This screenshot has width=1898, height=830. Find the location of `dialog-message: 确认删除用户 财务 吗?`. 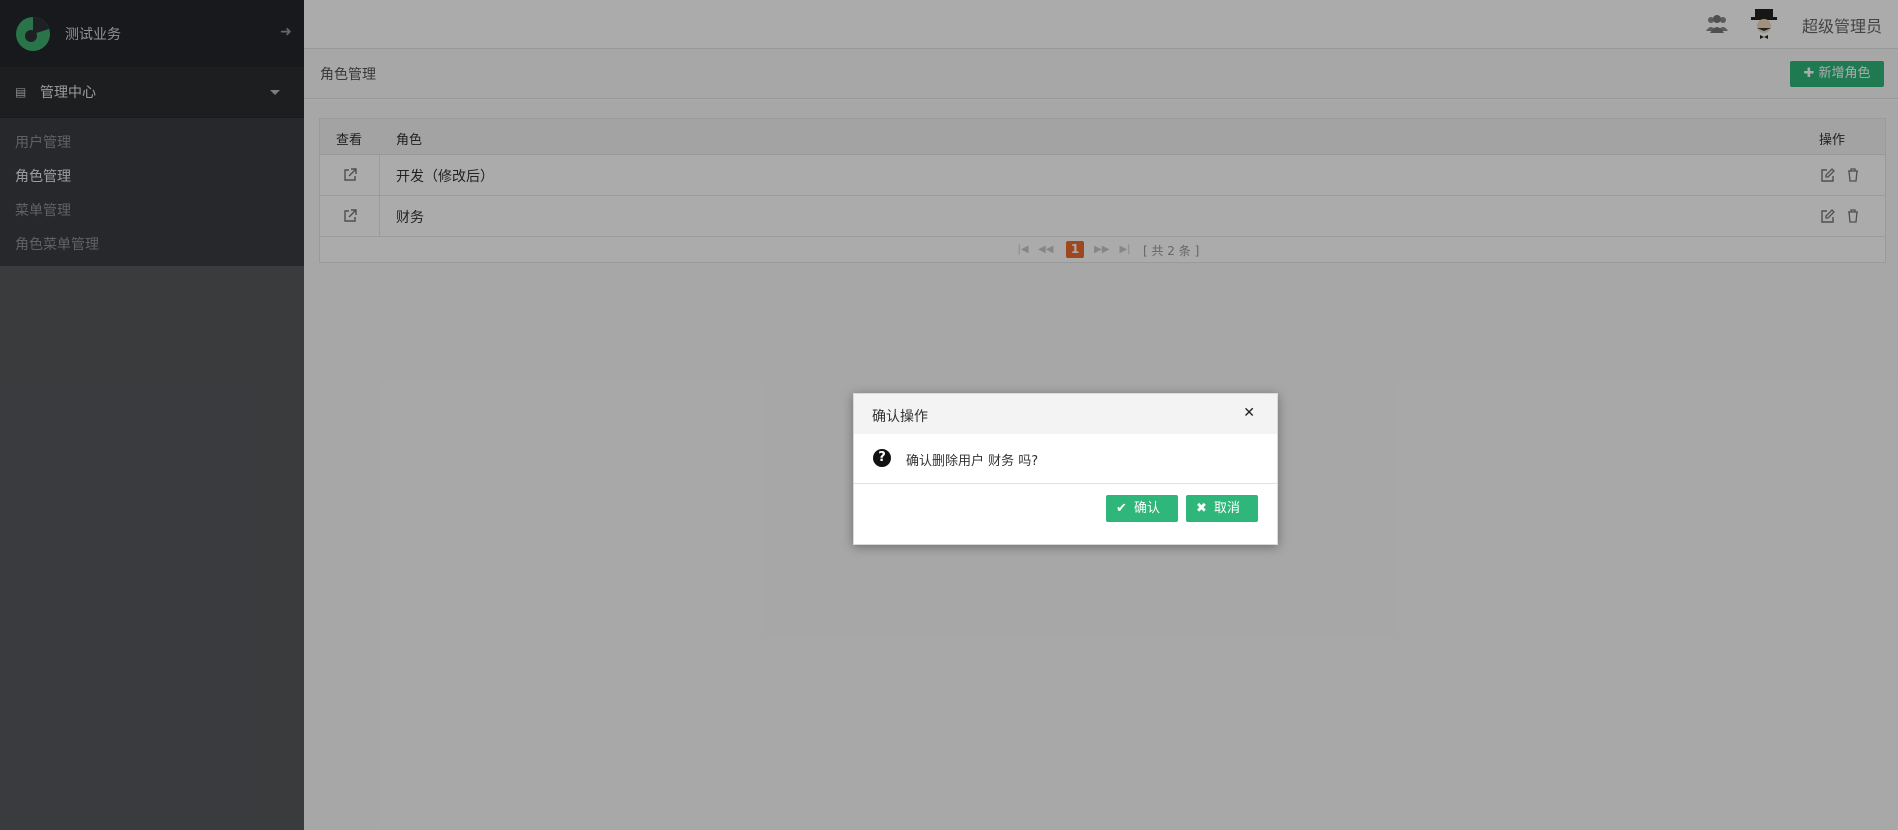

dialog-message: 确认删除用户 财务 吗? is located at coordinates (972, 461).